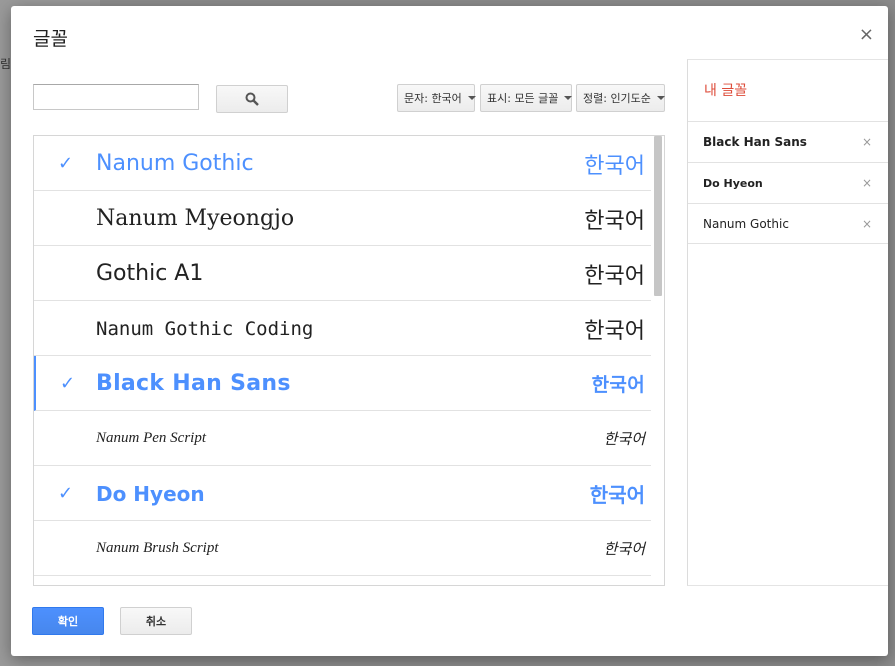 Image resolution: width=895 pixels, height=666 pixels. I want to click on list-scrollbar, so click(658, 216).